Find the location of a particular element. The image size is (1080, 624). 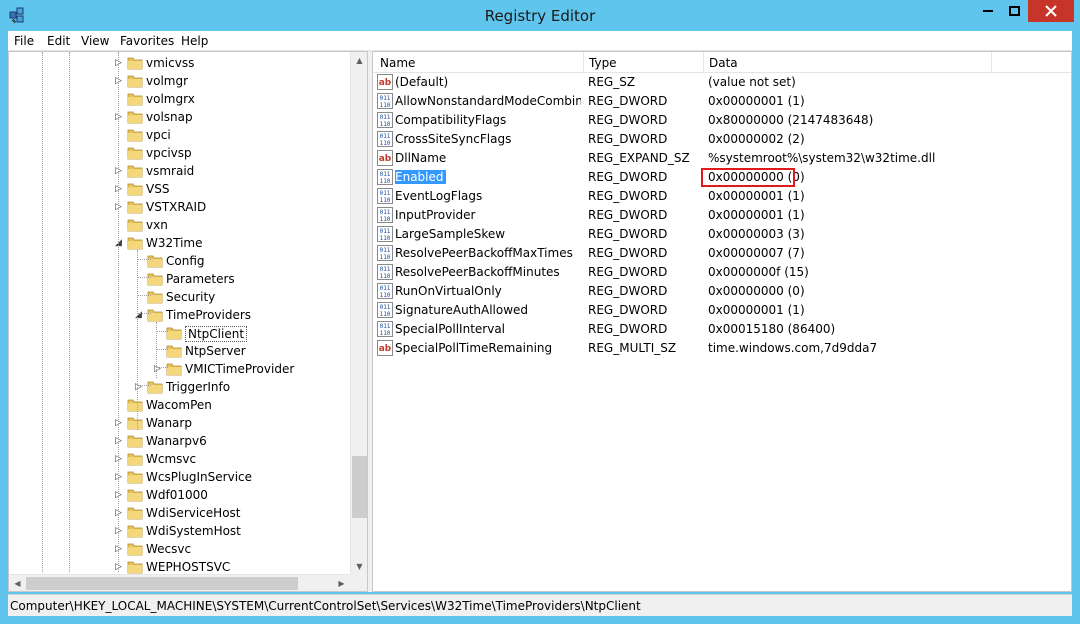

tree-item: vpci is located at coordinates (179, 135).